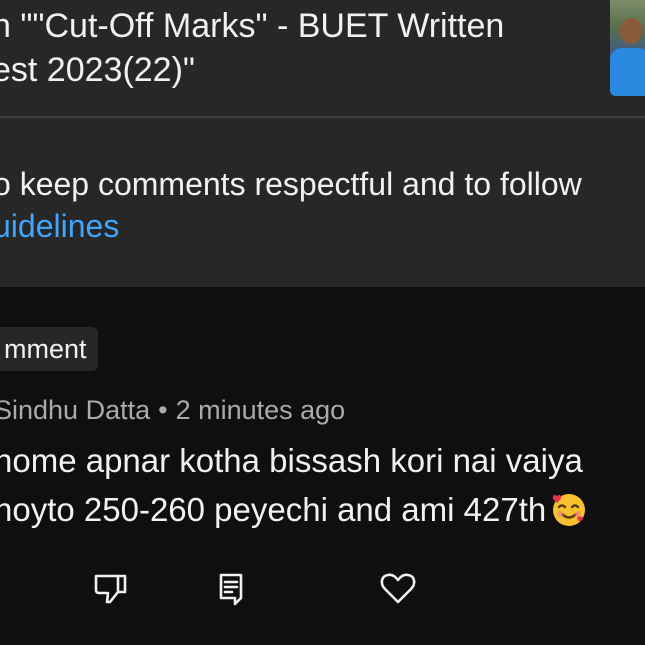  Describe the element at coordinates (569, 509) in the screenshot. I see `smiling-face-with-hearts-icon` at that location.